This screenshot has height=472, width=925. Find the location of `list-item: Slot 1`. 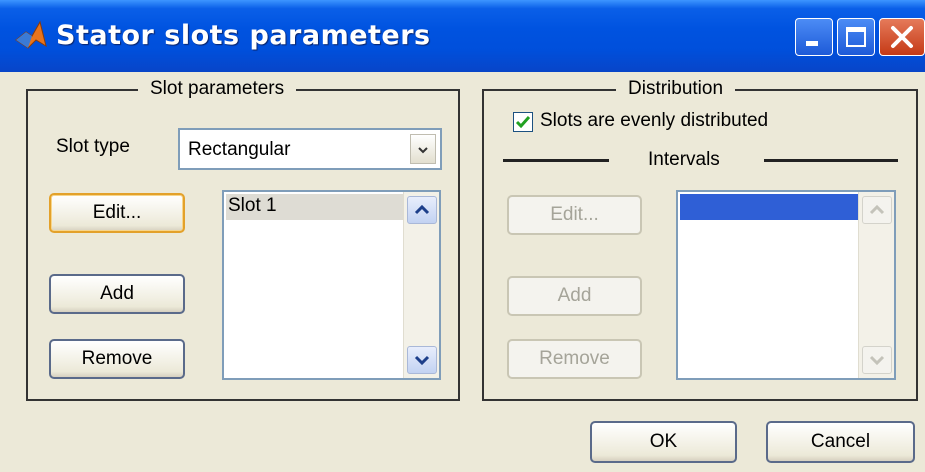

list-item: Slot 1 is located at coordinates (314, 207).